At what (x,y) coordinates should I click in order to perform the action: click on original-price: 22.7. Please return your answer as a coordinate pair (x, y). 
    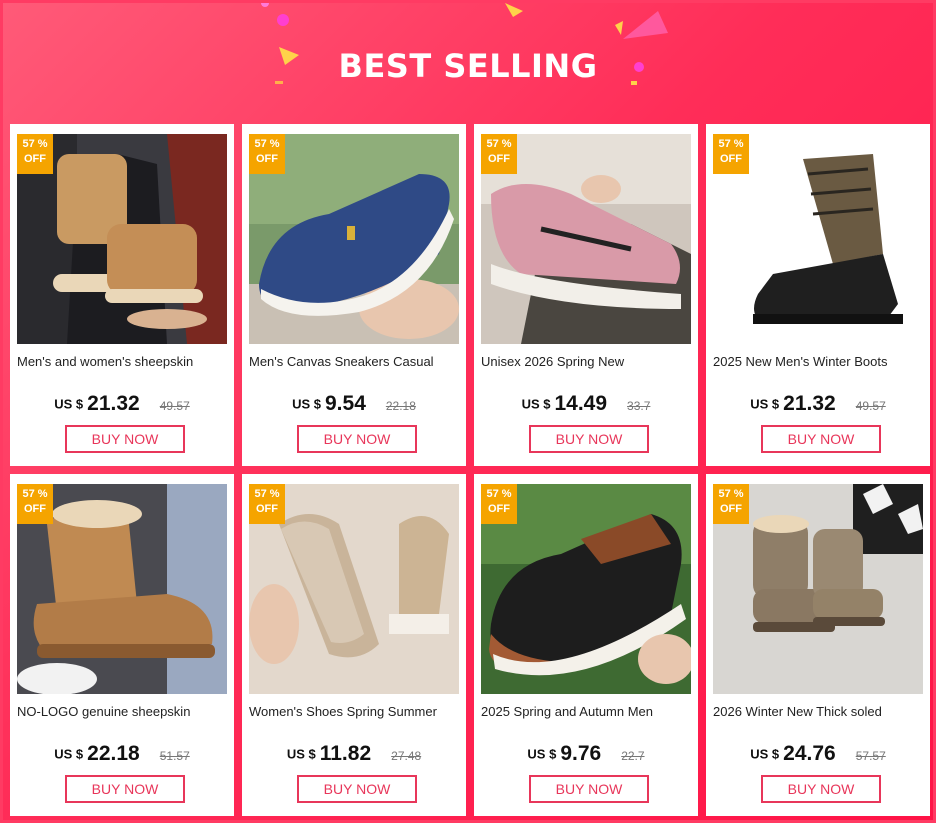
    Looking at the image, I should click on (633, 756).